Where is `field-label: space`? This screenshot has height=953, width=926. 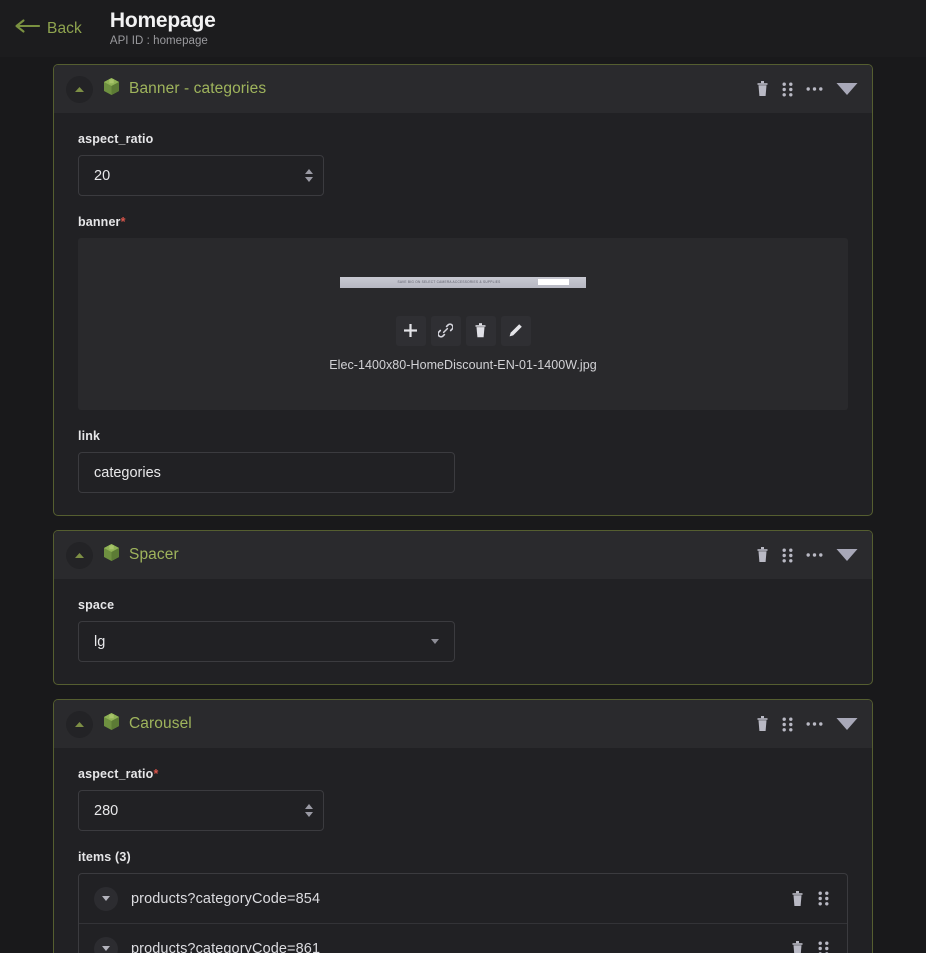 field-label: space is located at coordinates (96, 605).